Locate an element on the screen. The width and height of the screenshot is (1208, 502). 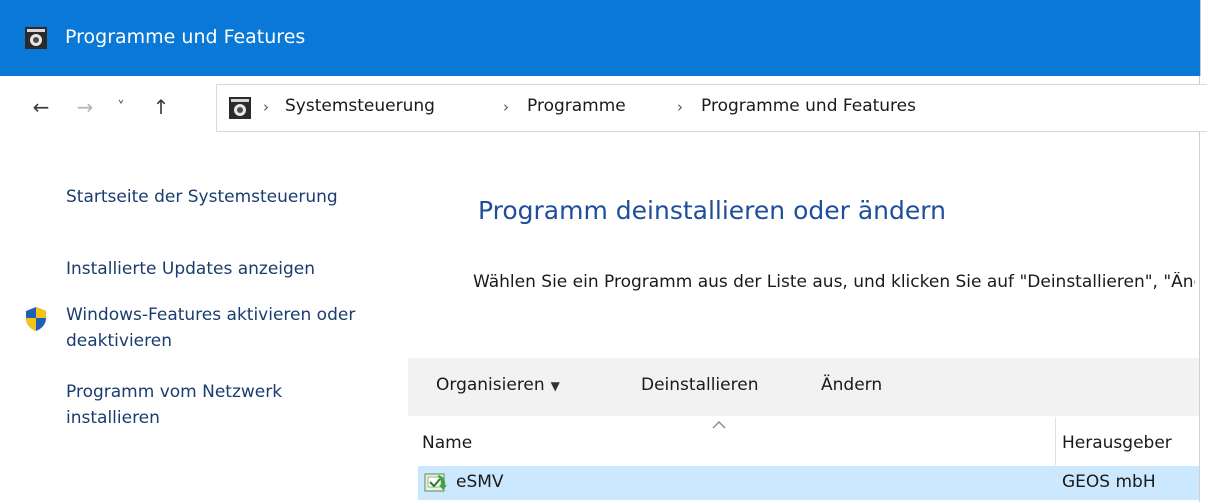
organize-menu-button: Organisieren ▼ is located at coordinates (498, 385).